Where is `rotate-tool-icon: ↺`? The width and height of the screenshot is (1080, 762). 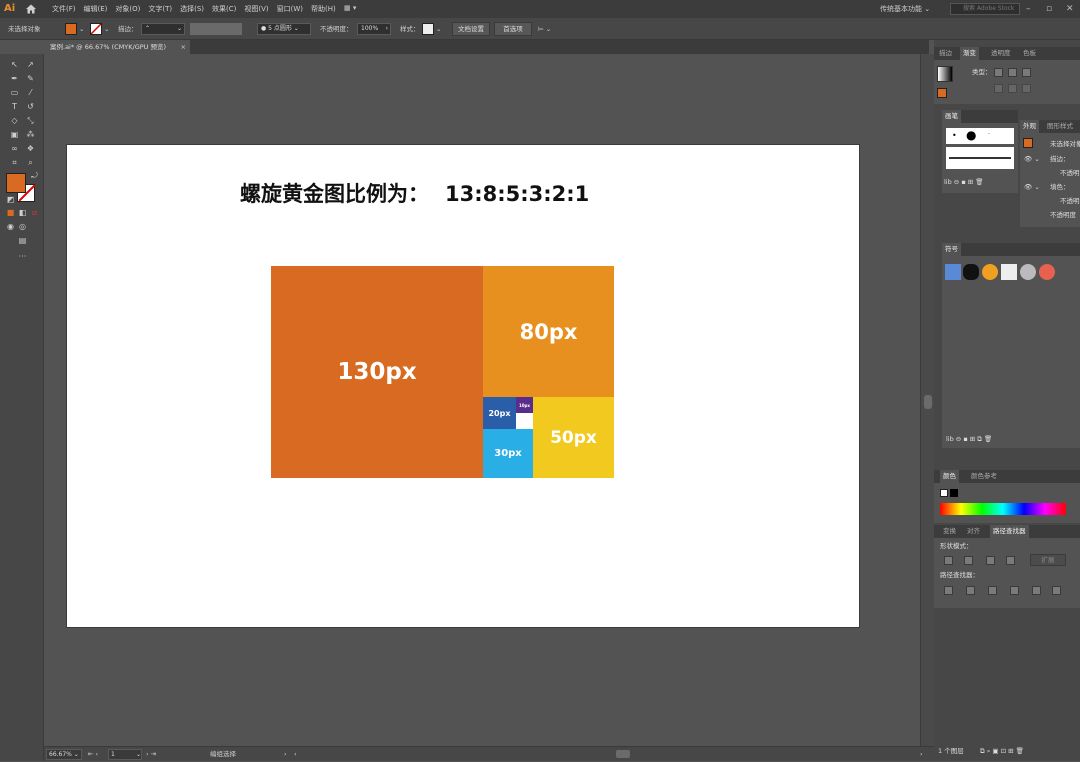 rotate-tool-icon: ↺ is located at coordinates (30, 106).